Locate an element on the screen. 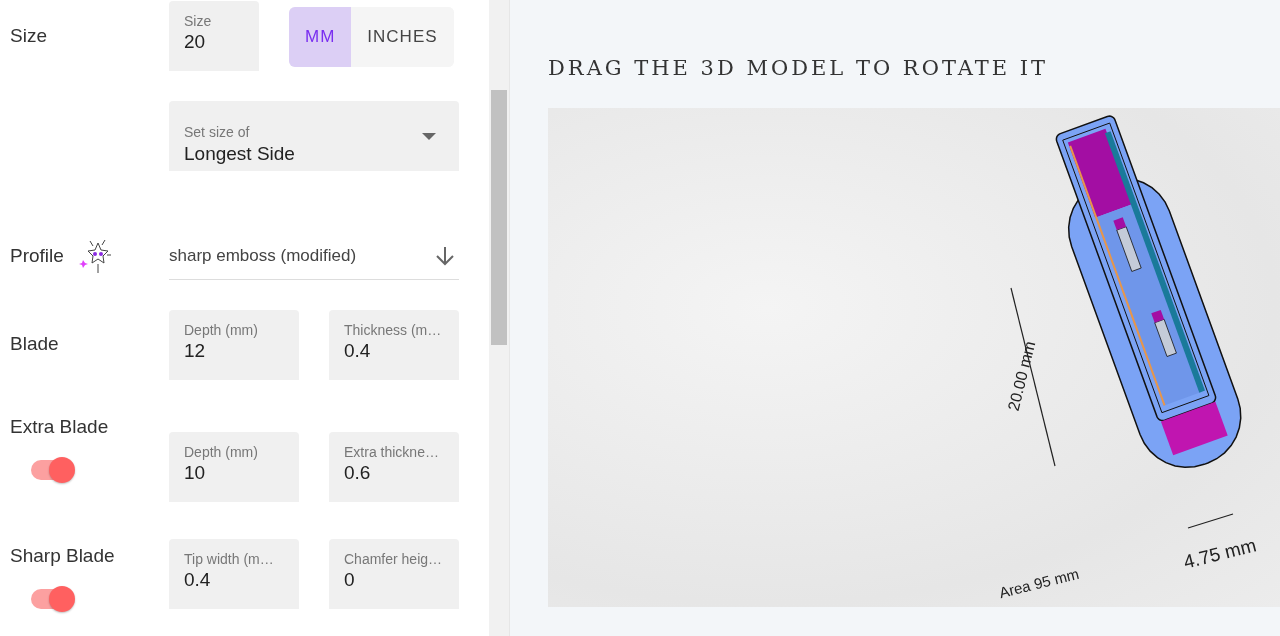 The image size is (1280, 636). field-value: 10 is located at coordinates (195, 473).